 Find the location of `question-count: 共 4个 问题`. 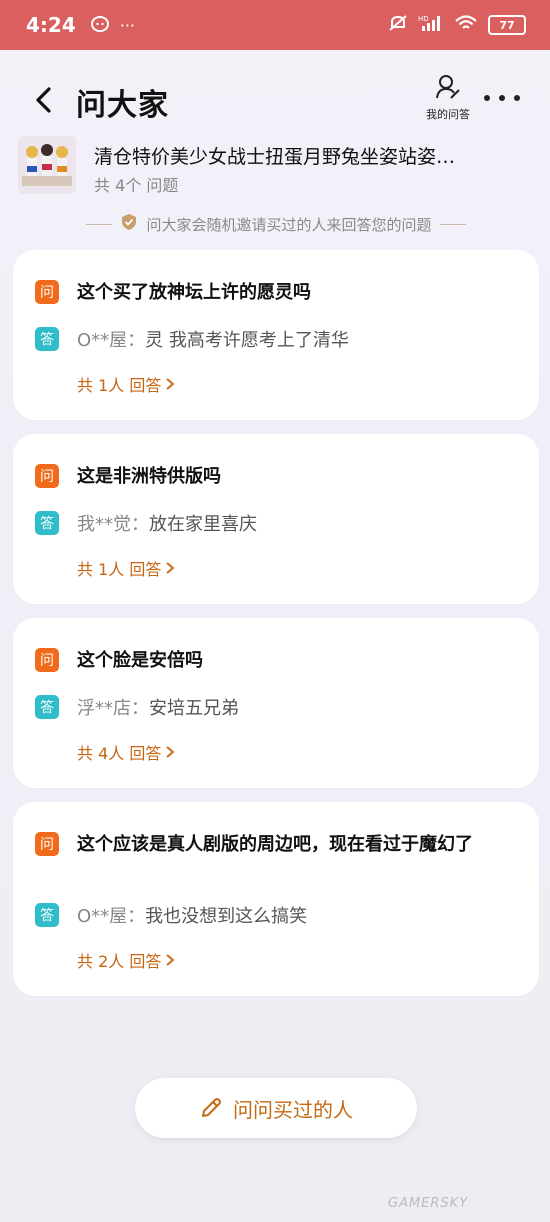

question-count: 共 4个 问题 is located at coordinates (136, 185).